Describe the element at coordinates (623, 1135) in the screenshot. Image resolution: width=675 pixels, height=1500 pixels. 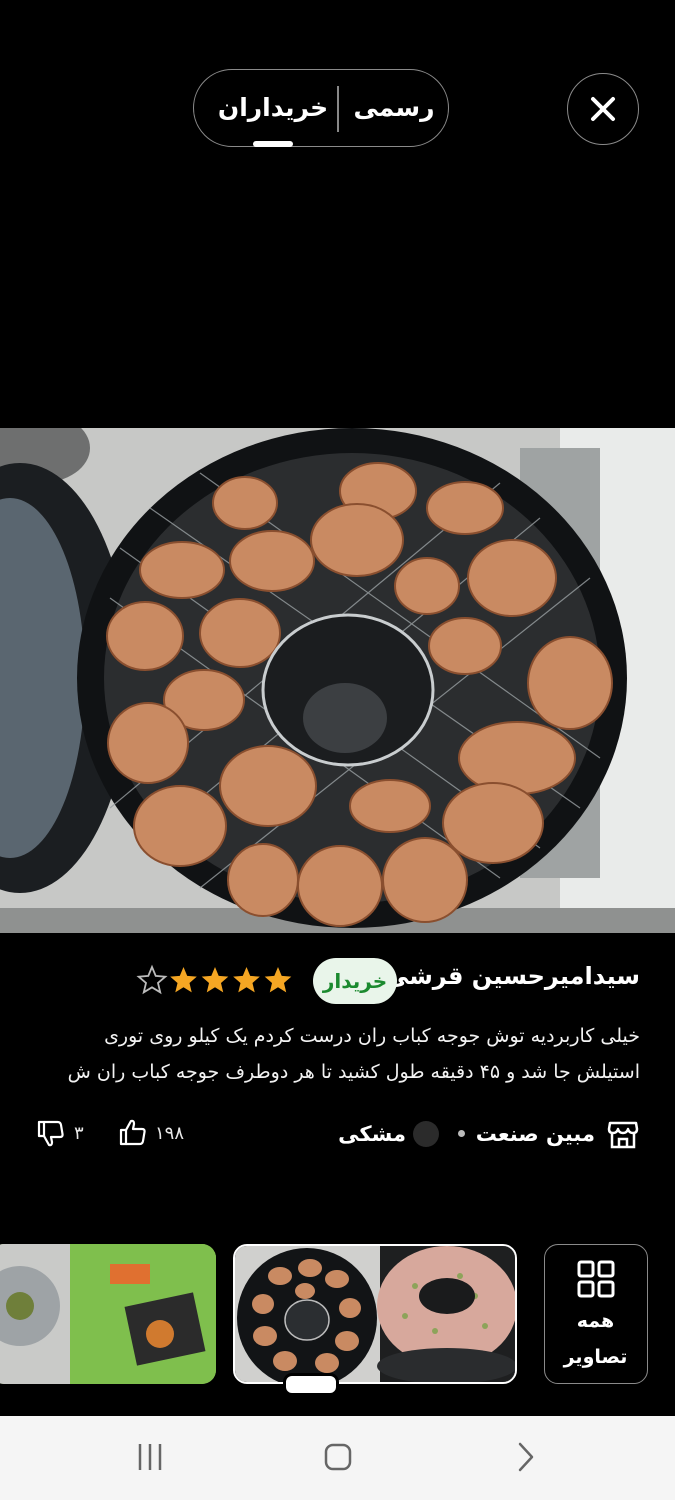
I see `store-icon` at that location.